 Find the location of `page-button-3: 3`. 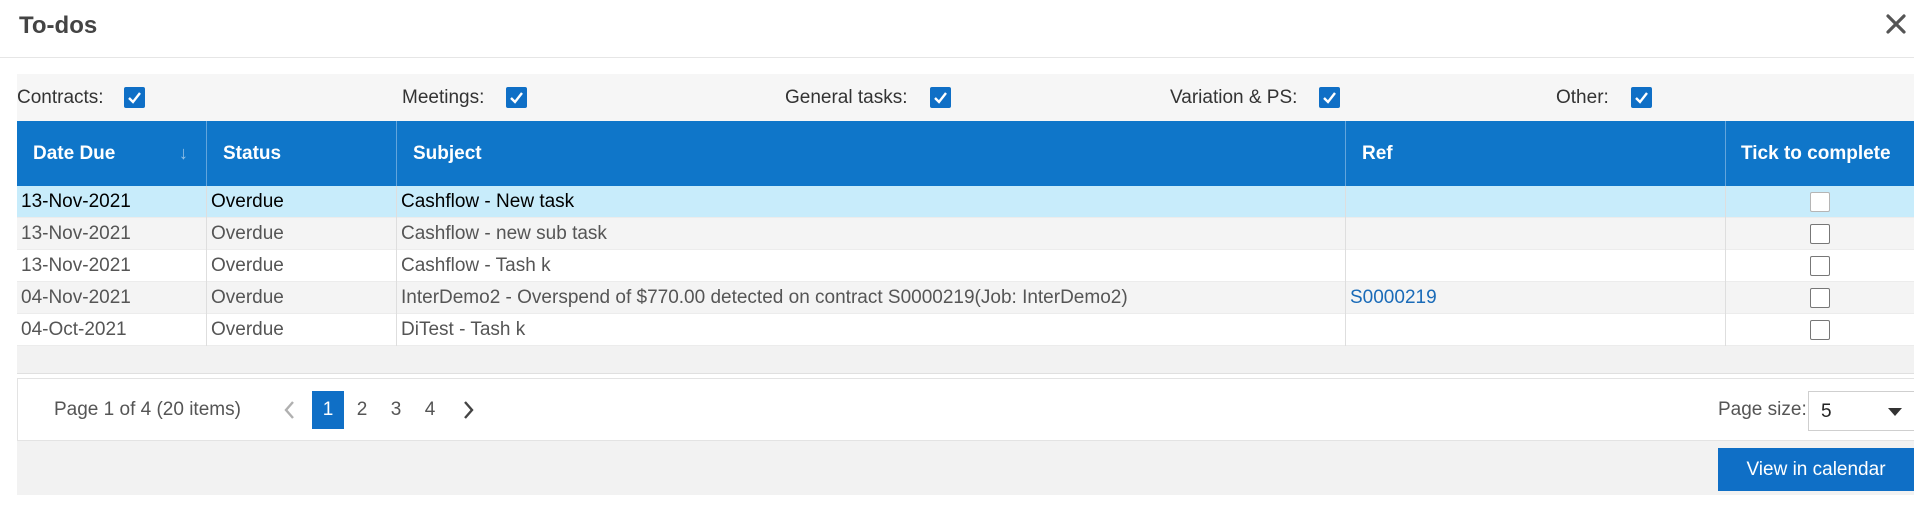

page-button-3: 3 is located at coordinates (396, 410).